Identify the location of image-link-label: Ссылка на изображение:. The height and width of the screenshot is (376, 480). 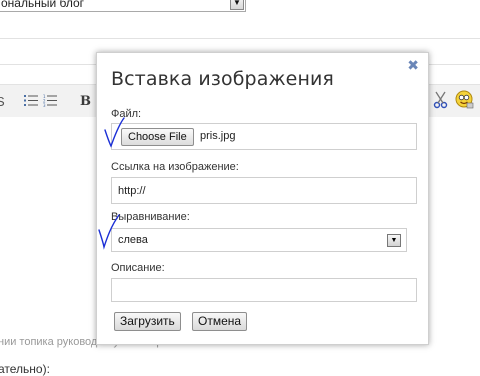
(175, 167).